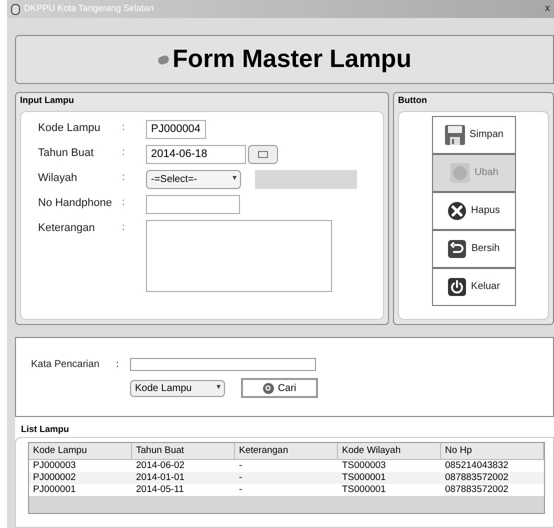  I want to click on text-area, so click(239, 256).